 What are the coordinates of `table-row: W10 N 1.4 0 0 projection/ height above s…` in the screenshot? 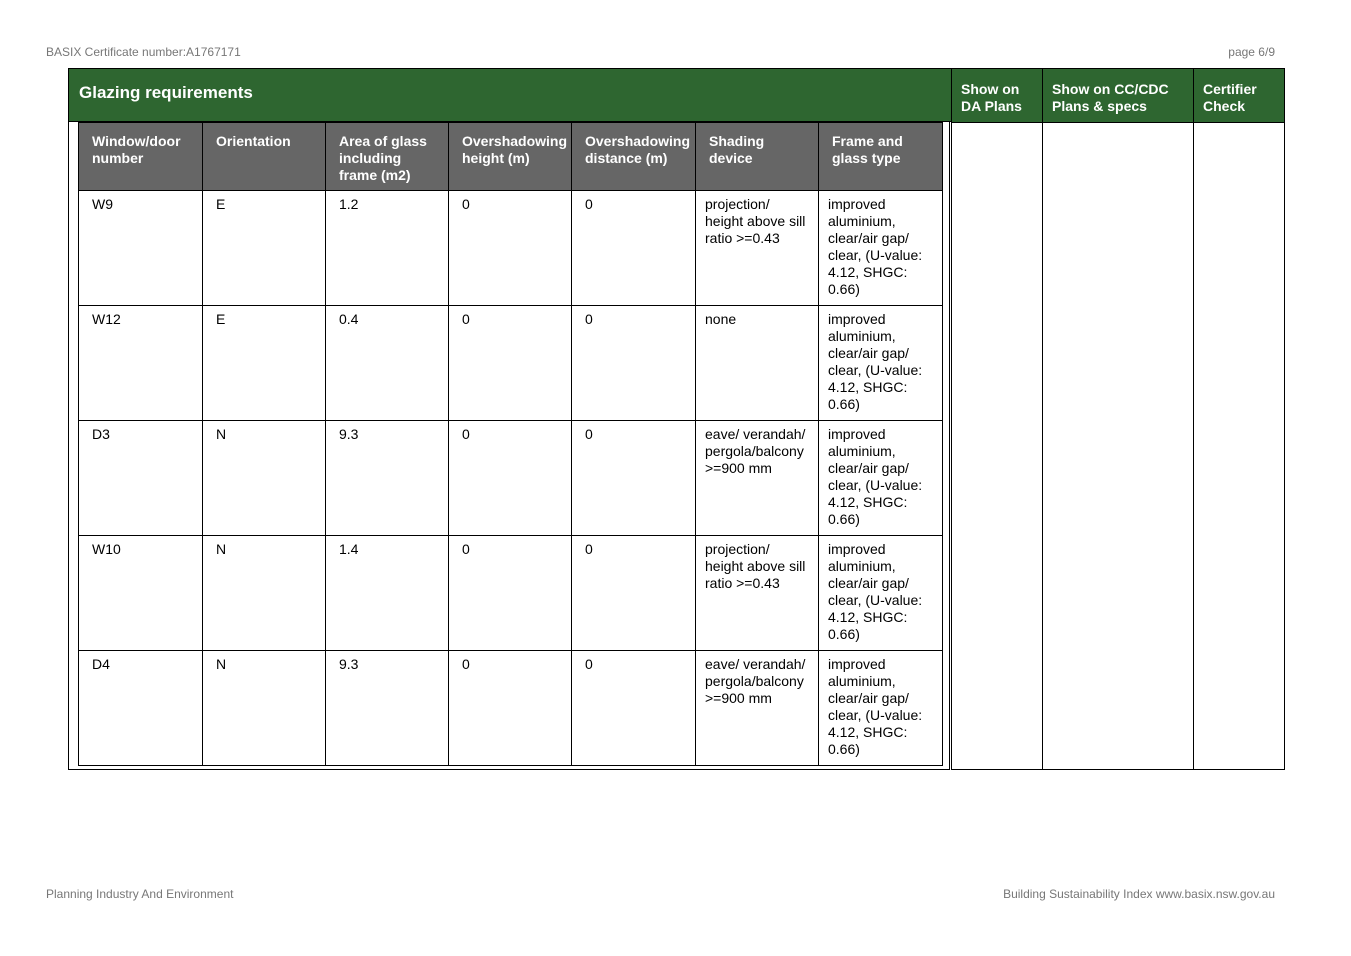 It's located at (510, 593).